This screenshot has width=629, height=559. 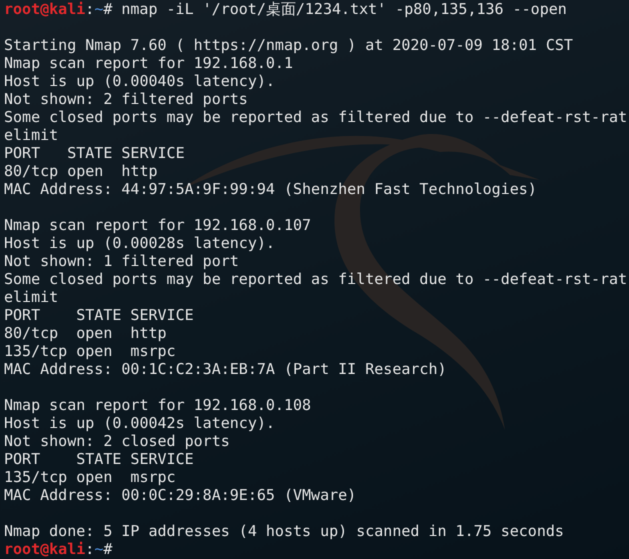 I want to click on output-line: Nmap scan report for 192.168.0.1, so click(x=148, y=63).